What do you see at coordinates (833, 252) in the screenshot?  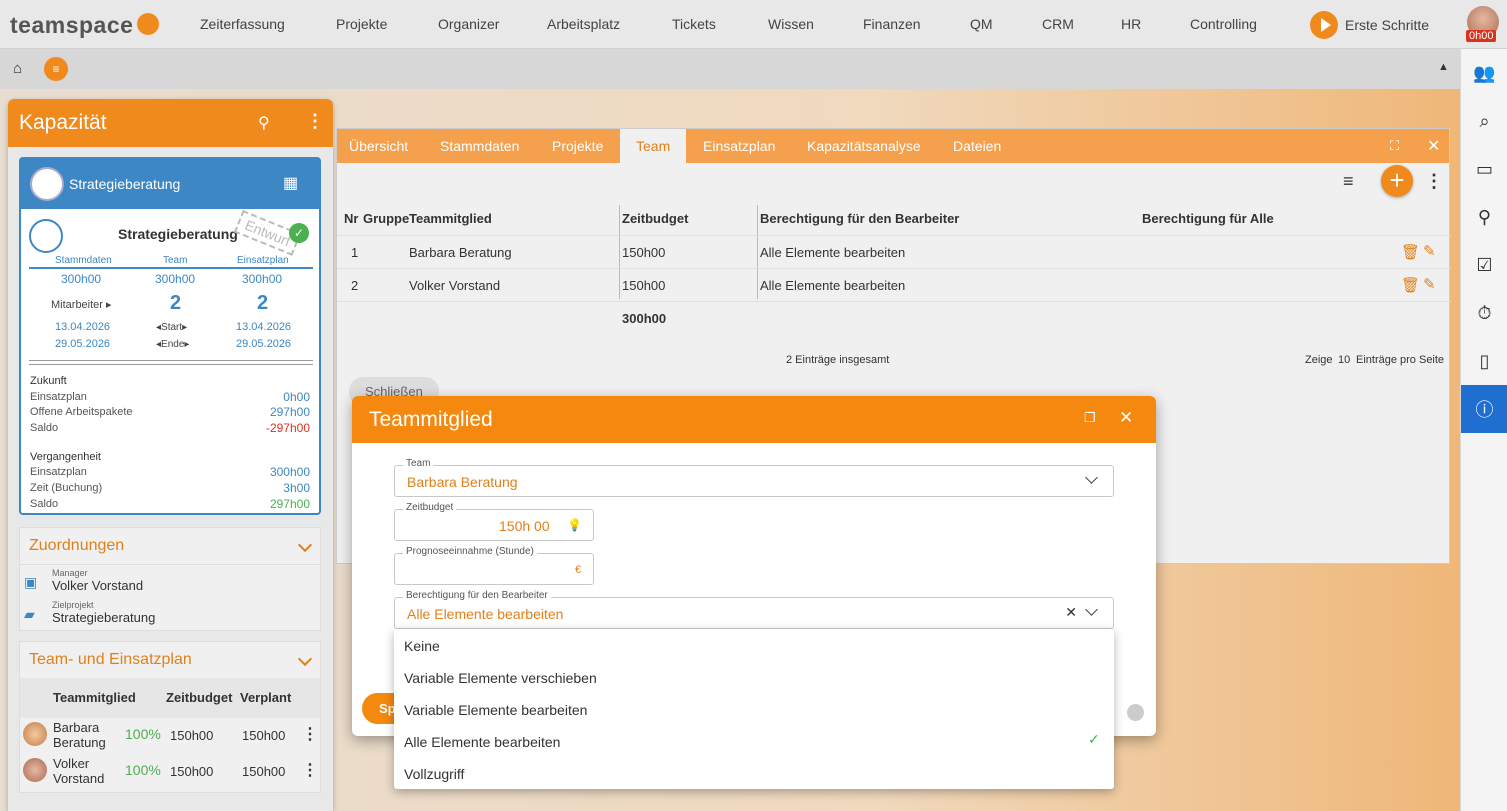 I see `cell-perm: Alle Elemente bearbeiten` at bounding box center [833, 252].